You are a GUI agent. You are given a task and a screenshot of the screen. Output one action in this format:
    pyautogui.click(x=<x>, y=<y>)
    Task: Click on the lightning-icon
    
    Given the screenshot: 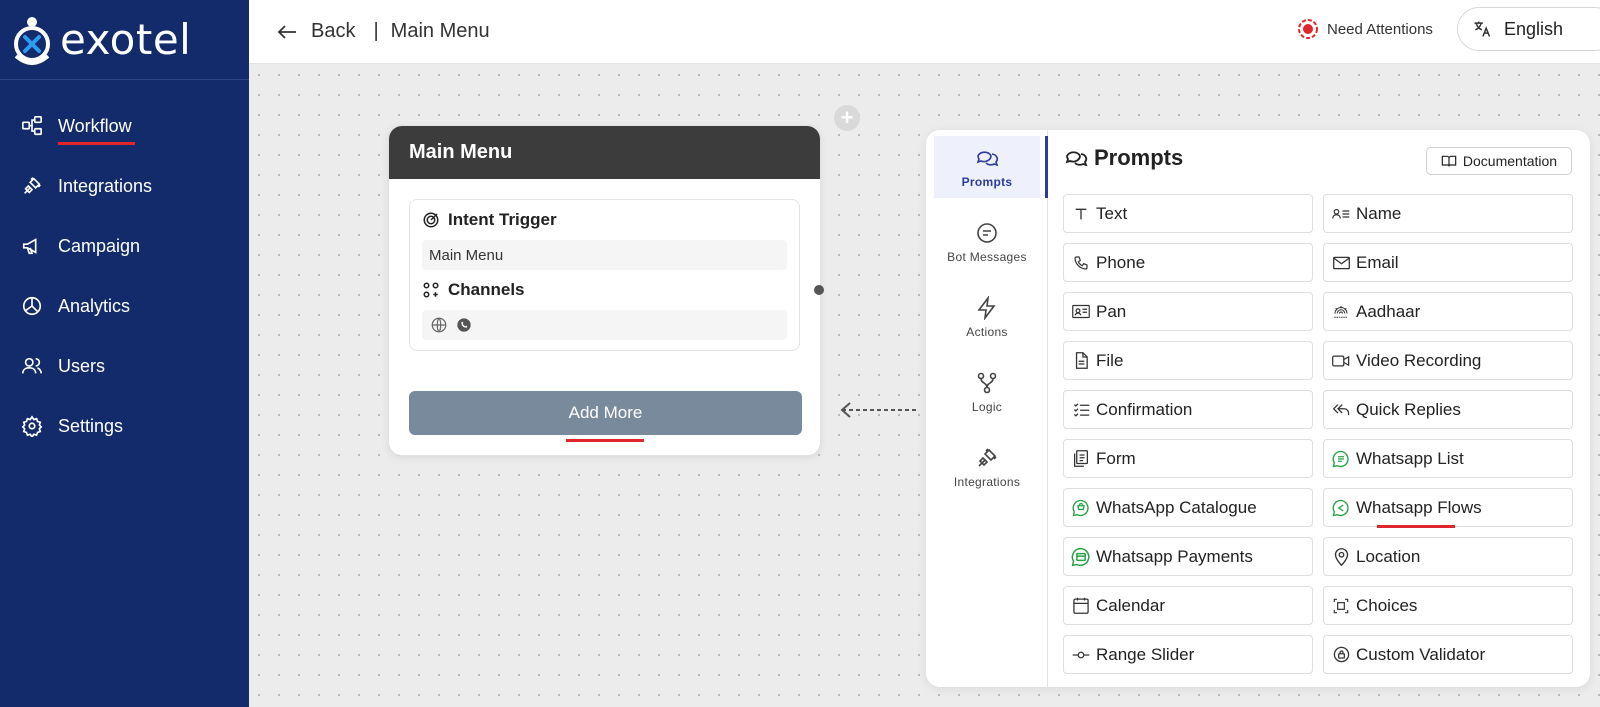 What is the action you would take?
    pyautogui.click(x=986, y=307)
    